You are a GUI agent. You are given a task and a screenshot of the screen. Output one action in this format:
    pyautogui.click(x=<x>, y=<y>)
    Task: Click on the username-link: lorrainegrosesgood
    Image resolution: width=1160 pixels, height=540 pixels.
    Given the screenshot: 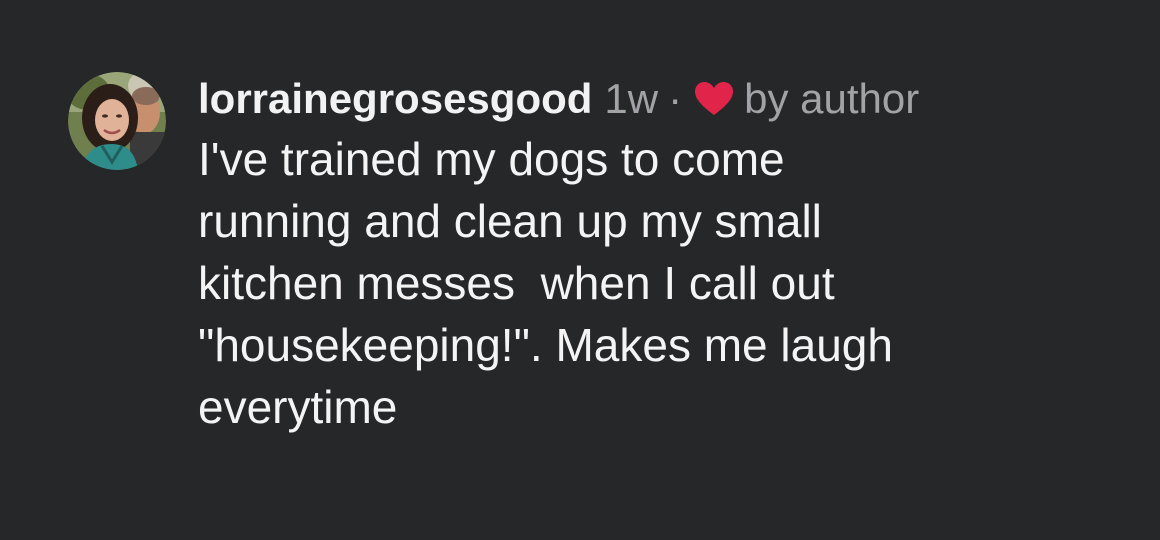 What is the action you would take?
    pyautogui.click(x=395, y=99)
    